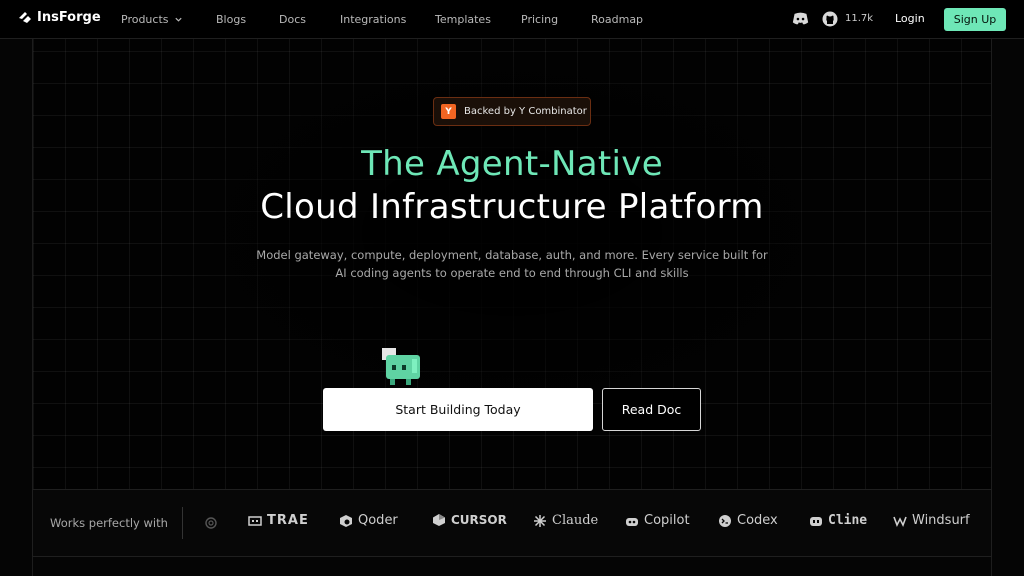  What do you see at coordinates (757, 520) in the screenshot?
I see `brand-codex-label: Codex` at bounding box center [757, 520].